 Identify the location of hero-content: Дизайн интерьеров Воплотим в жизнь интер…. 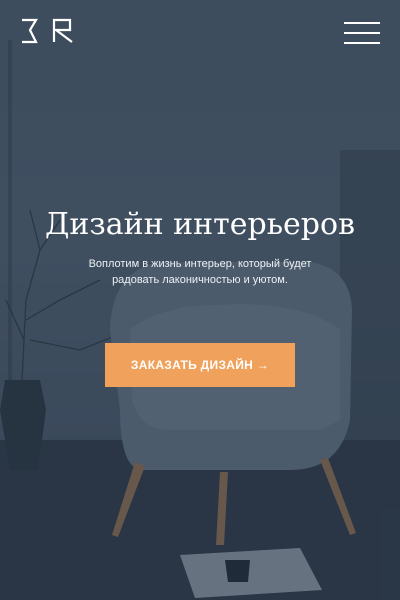
(200, 248).